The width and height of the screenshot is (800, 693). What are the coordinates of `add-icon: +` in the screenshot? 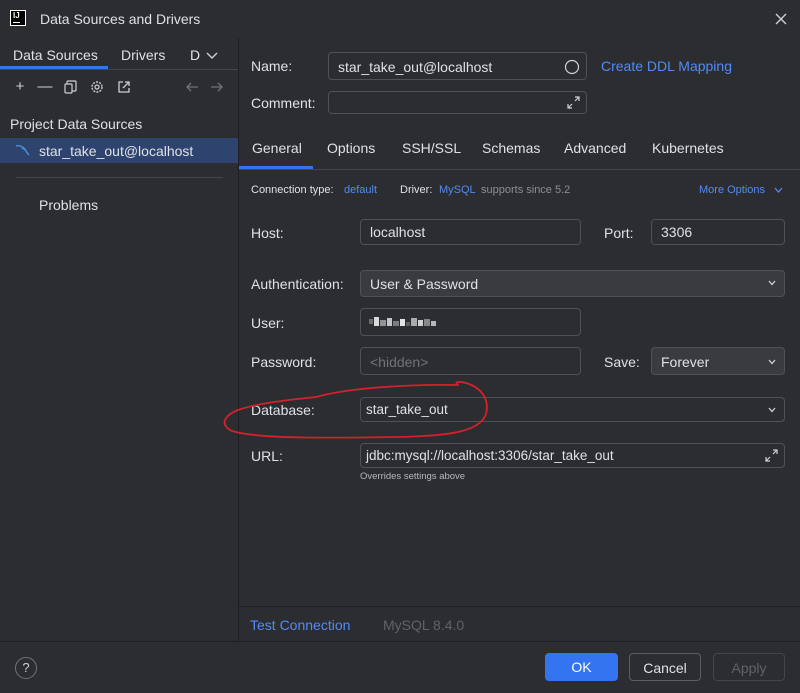 It's located at (20, 87).